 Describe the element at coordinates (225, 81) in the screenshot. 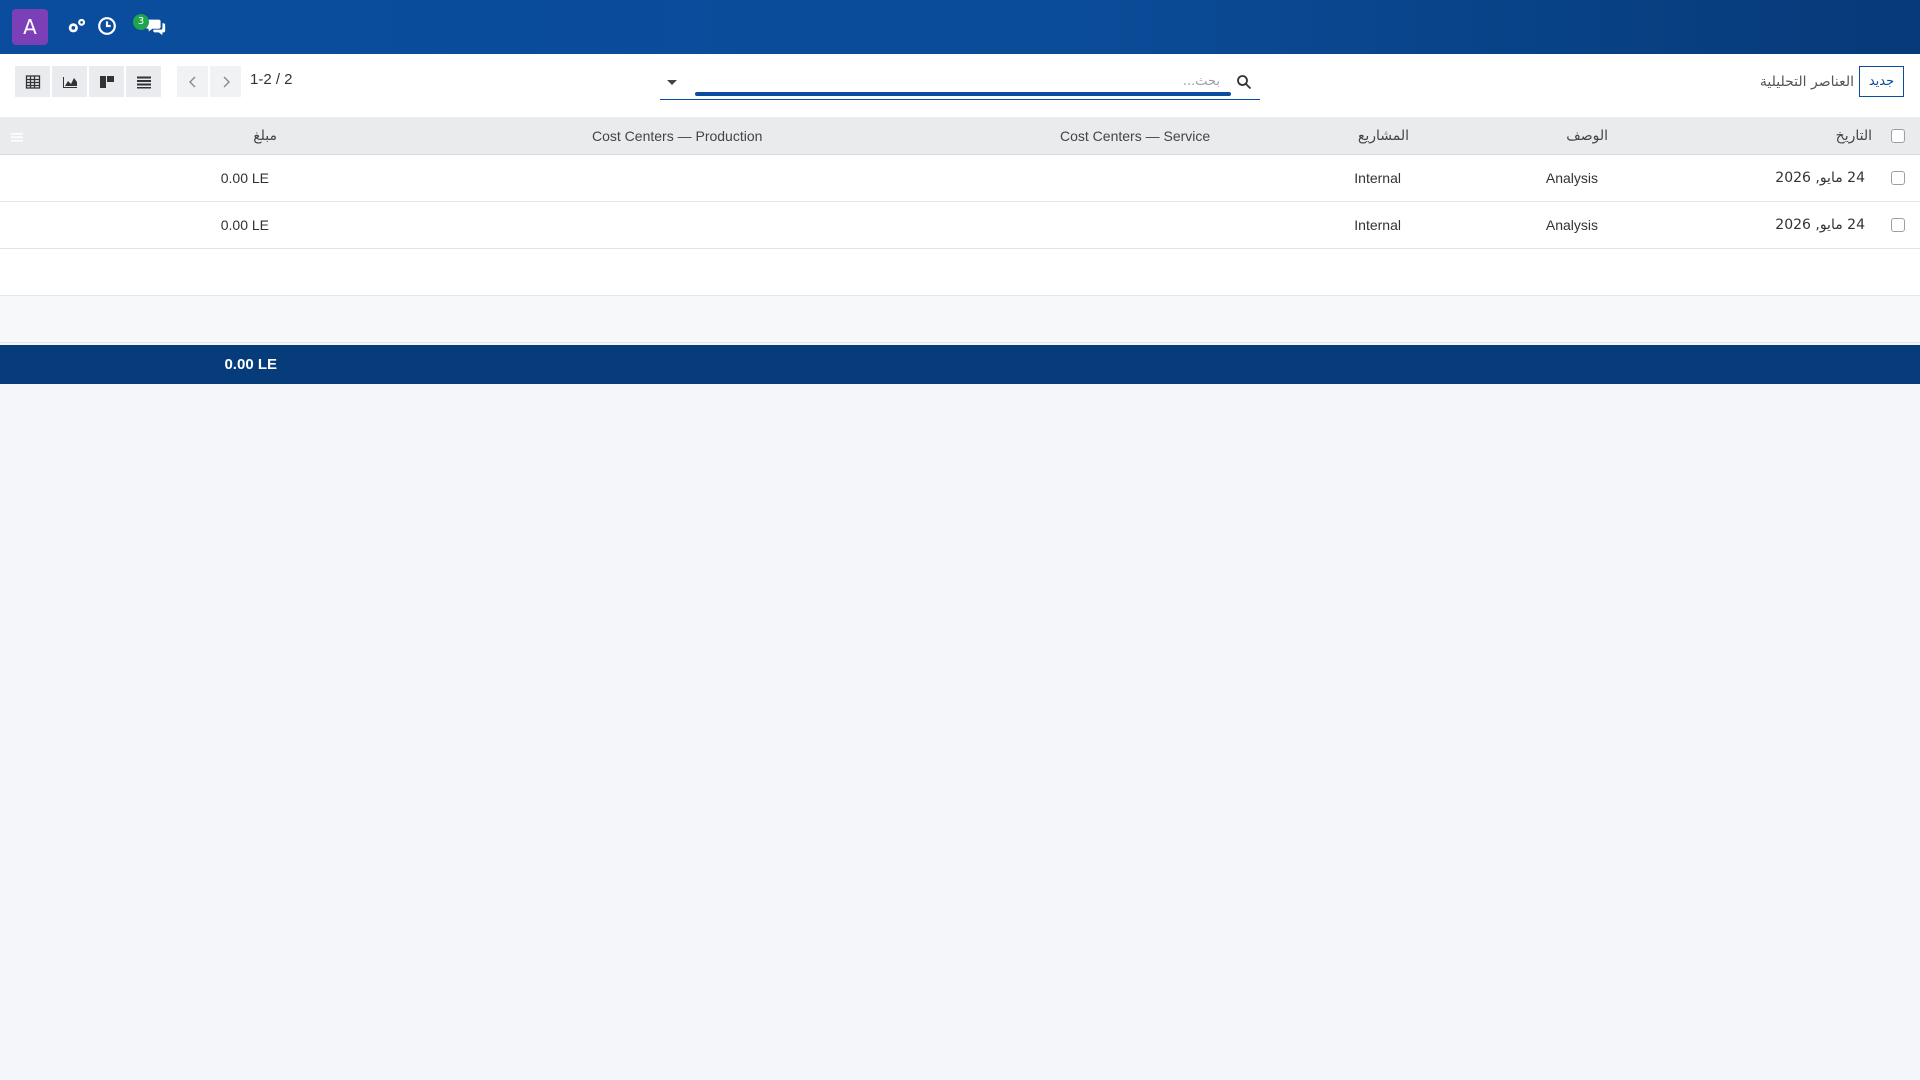

I see `pager-next-button` at that location.